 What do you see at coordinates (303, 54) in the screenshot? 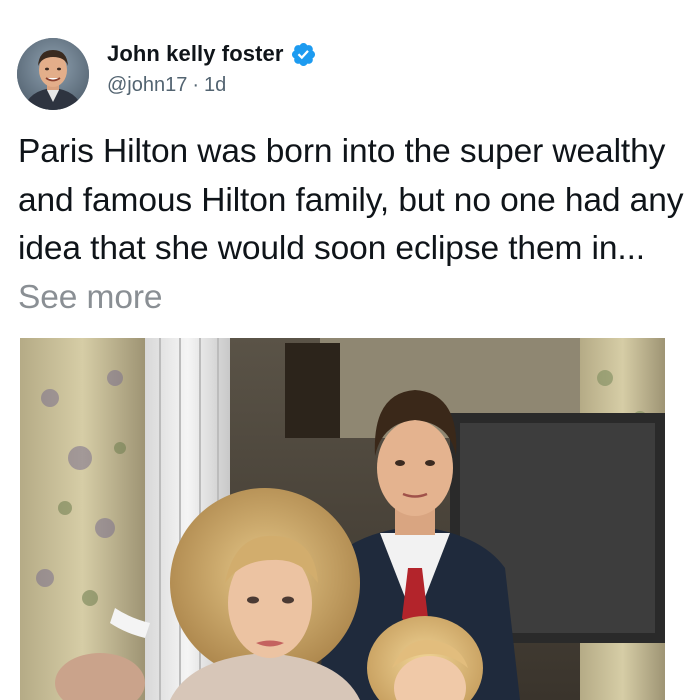
I see `verified-badge-icon` at bounding box center [303, 54].